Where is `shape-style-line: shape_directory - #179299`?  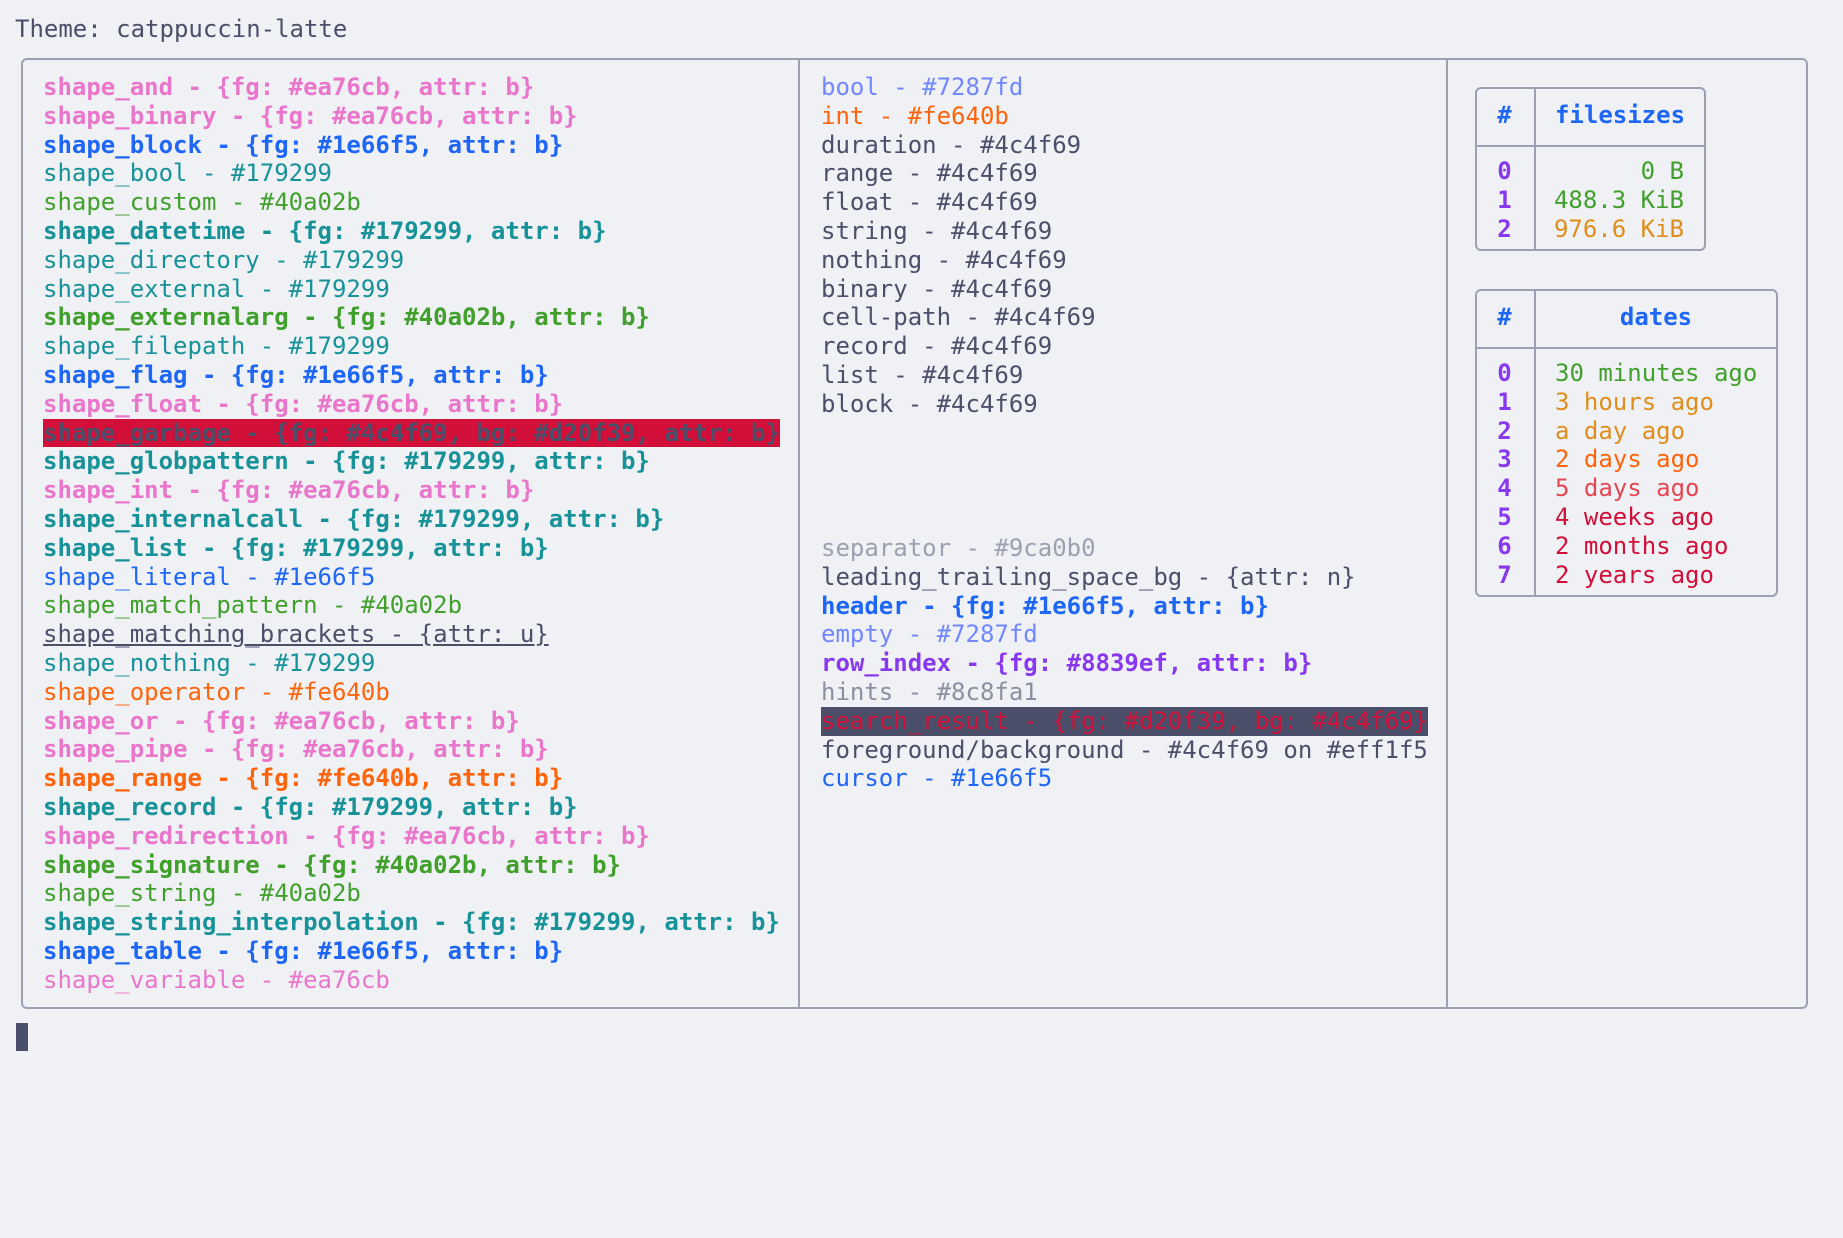 shape-style-line: shape_directory - #179299 is located at coordinates (224, 259).